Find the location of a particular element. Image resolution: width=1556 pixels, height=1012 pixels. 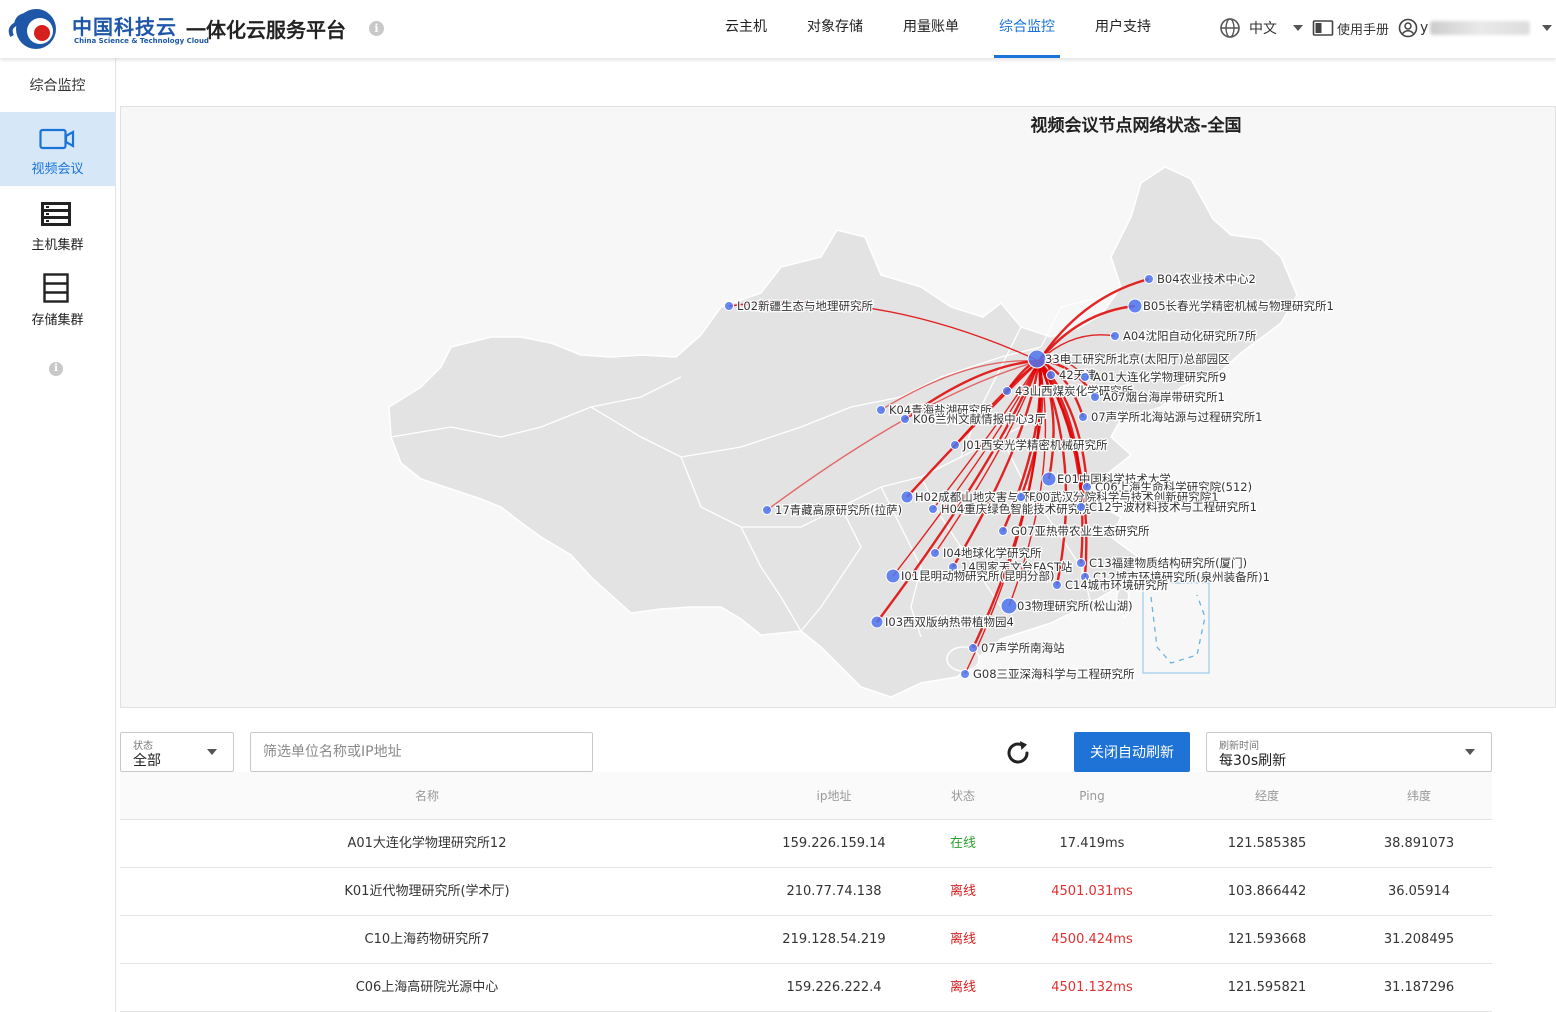

refresh-interval-select: 刷新时间 每30s刷新 is located at coordinates (1349, 752).